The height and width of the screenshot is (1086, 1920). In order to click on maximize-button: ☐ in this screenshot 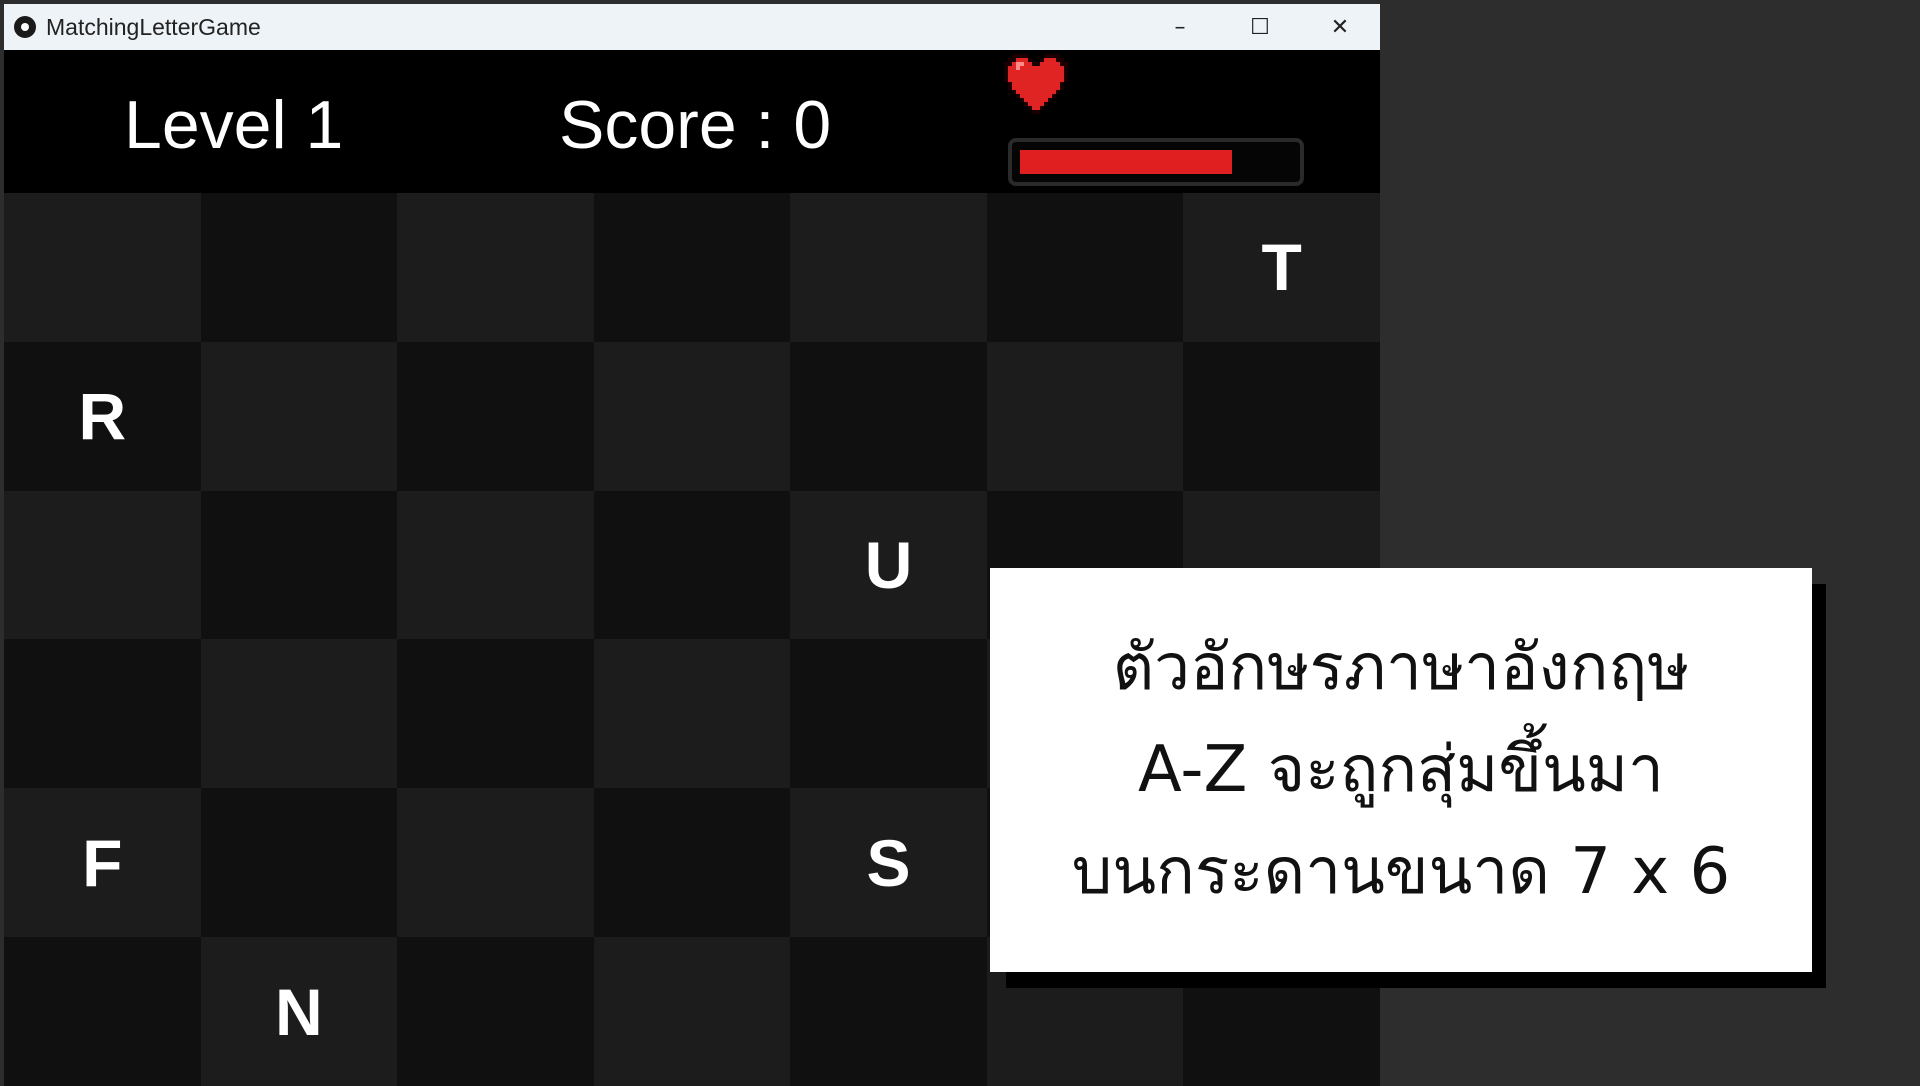, I will do `click(1260, 27)`.